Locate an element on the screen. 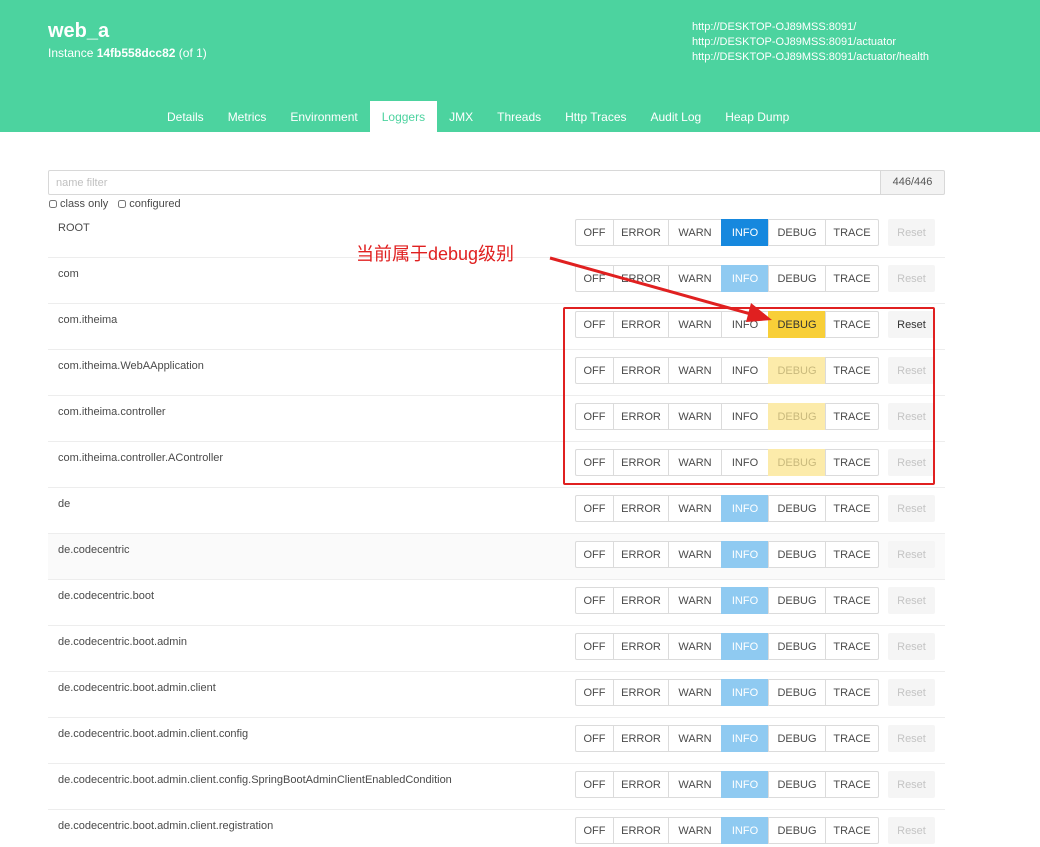  configured-option: configured is located at coordinates (149, 204).